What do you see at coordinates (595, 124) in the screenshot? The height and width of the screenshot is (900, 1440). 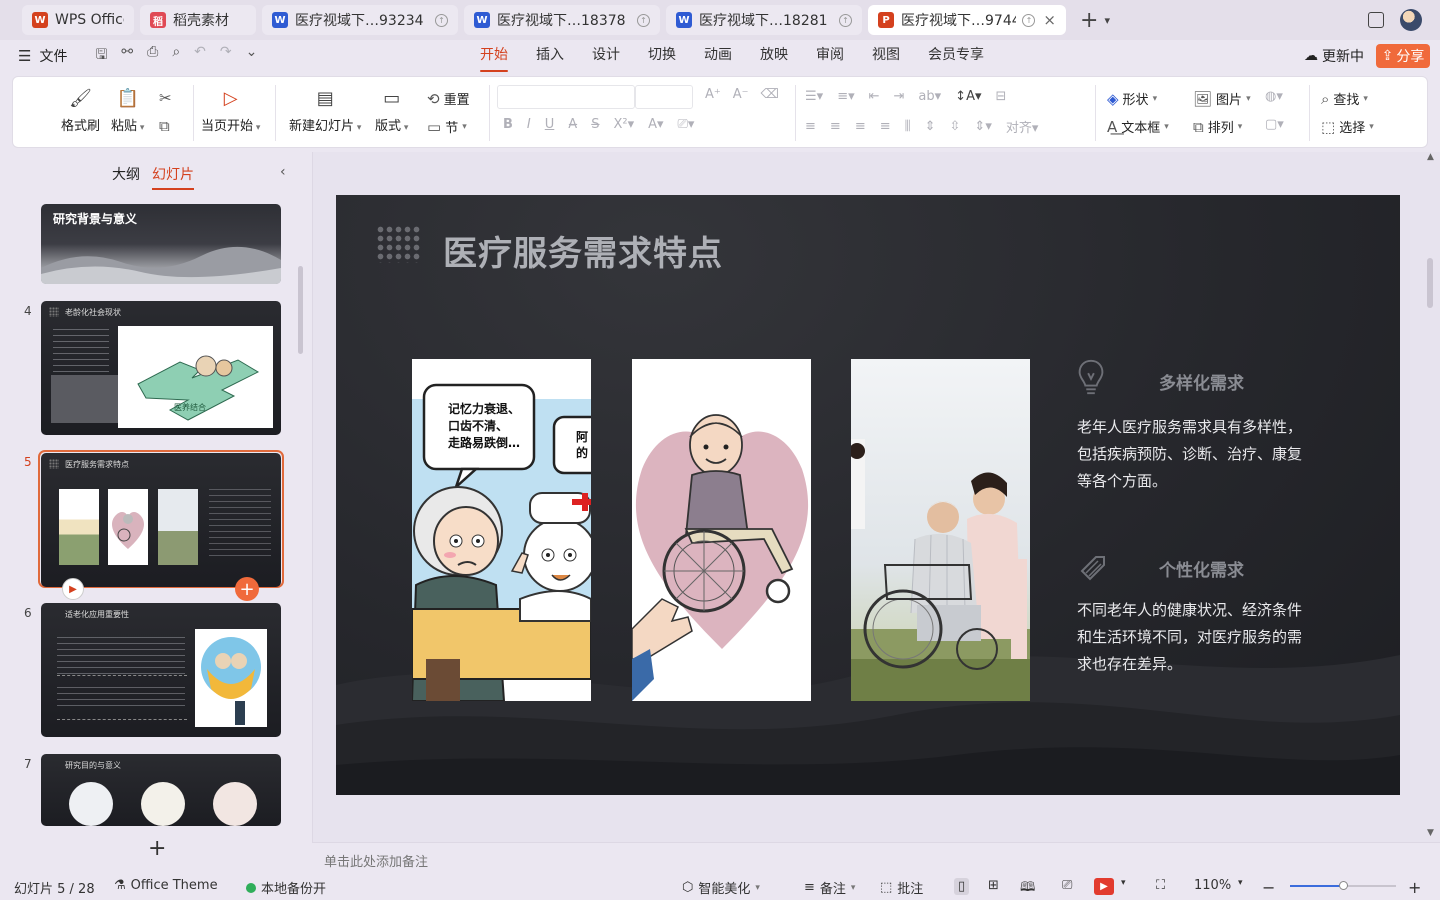 I see `shadow-text-icon: S̶` at bounding box center [595, 124].